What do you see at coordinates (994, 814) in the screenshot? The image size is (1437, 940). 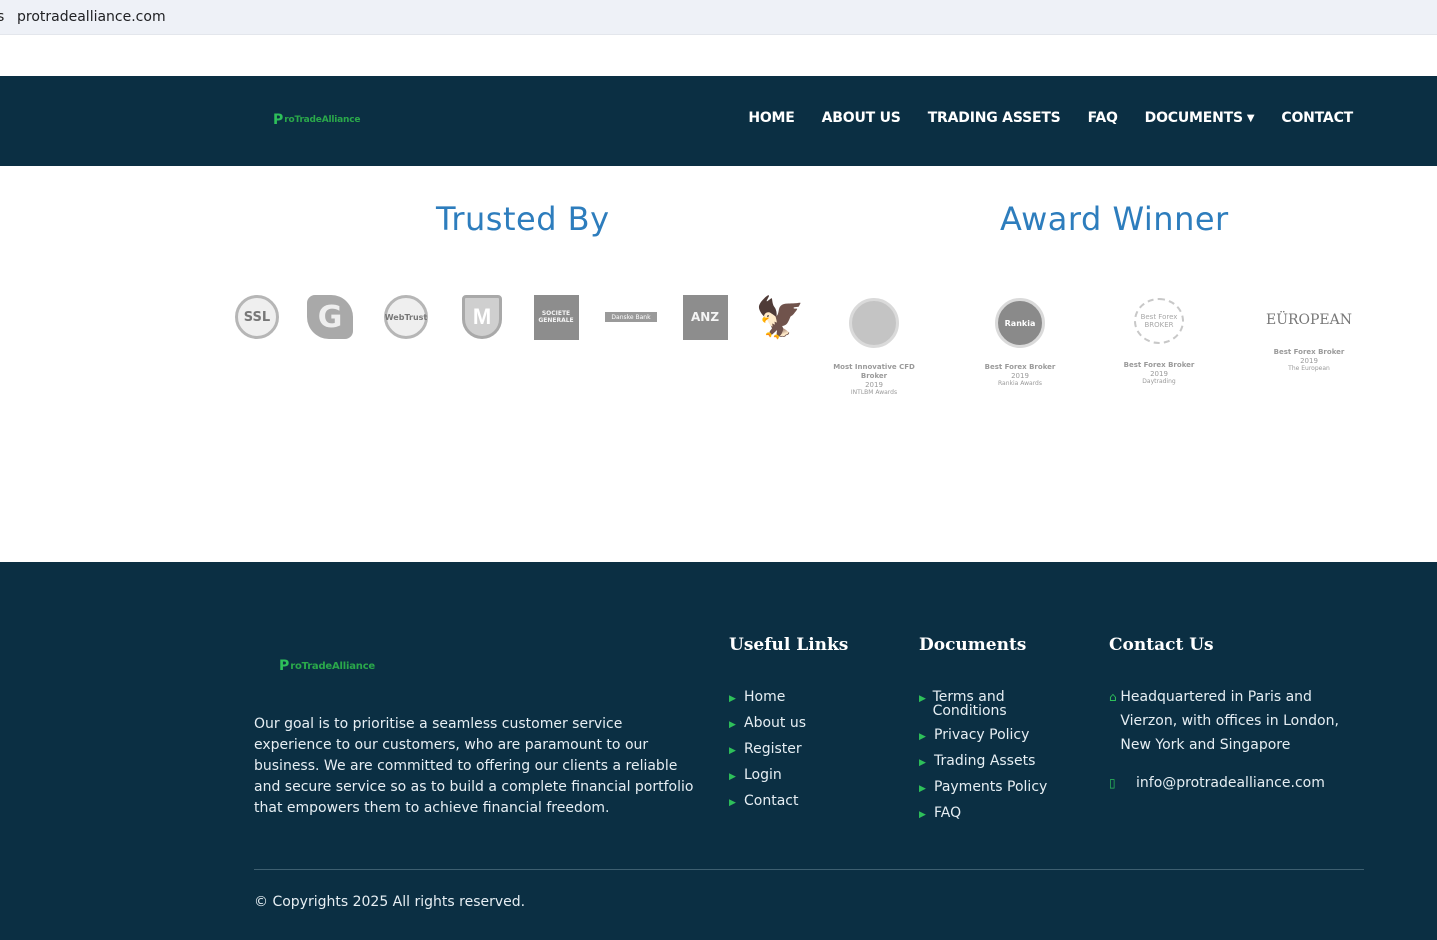 I see `footer-link-faq: ▶ FAQ` at bounding box center [994, 814].